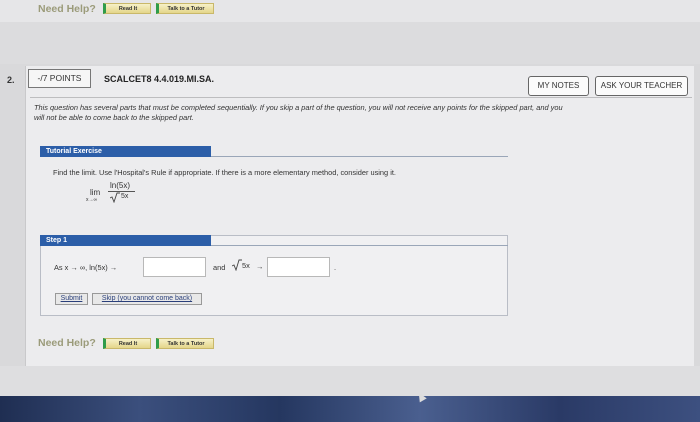 Image resolution: width=700 pixels, height=422 pixels. Describe the element at coordinates (92, 200) in the screenshot. I see `limit-subscript: x→∞` at that location.